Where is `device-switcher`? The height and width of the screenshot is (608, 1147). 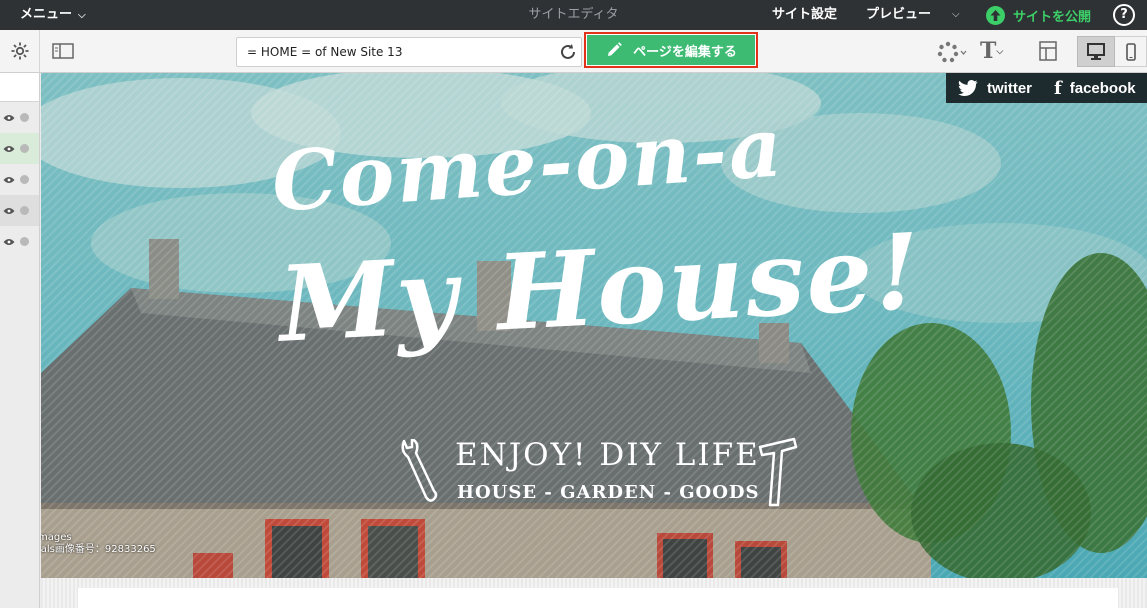 device-switcher is located at coordinates (1112, 51).